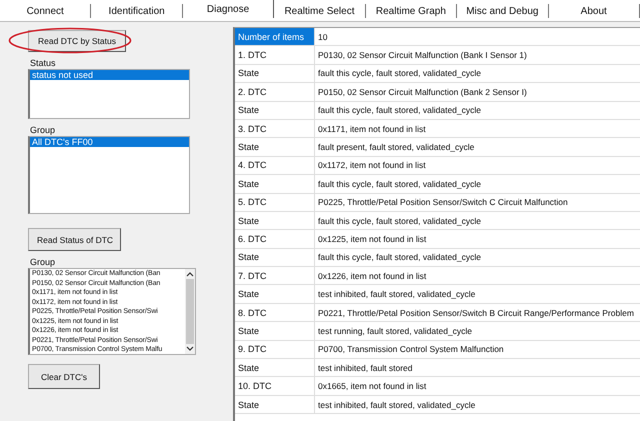 This screenshot has height=421, width=640. Describe the element at coordinates (395, 331) in the screenshot. I see `table-cell-text: test running, fault stored, validated_cycle` at that location.